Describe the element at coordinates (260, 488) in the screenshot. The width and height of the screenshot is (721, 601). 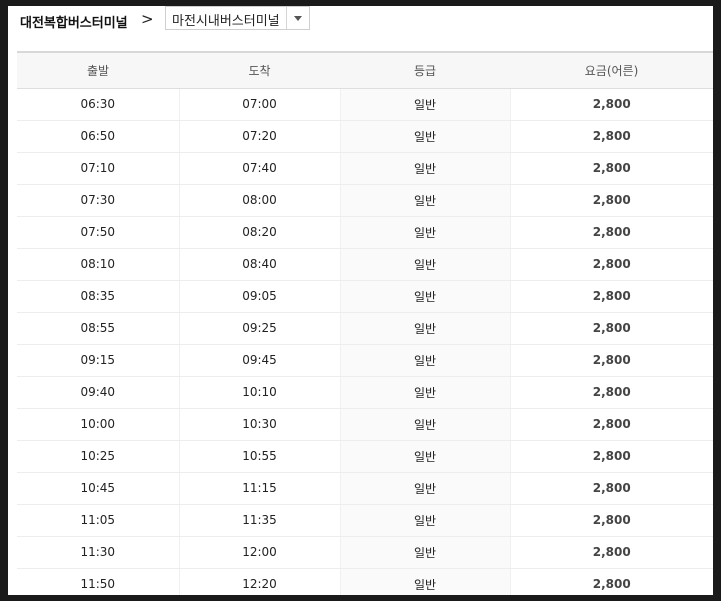
I see `arrival-time: 11:15` at that location.